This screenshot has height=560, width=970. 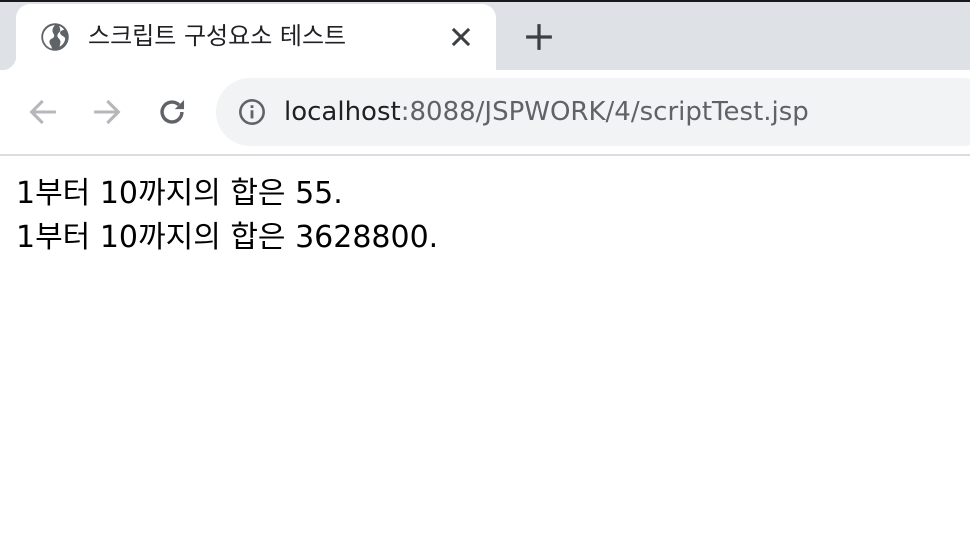 I want to click on plus-icon, so click(x=539, y=37).